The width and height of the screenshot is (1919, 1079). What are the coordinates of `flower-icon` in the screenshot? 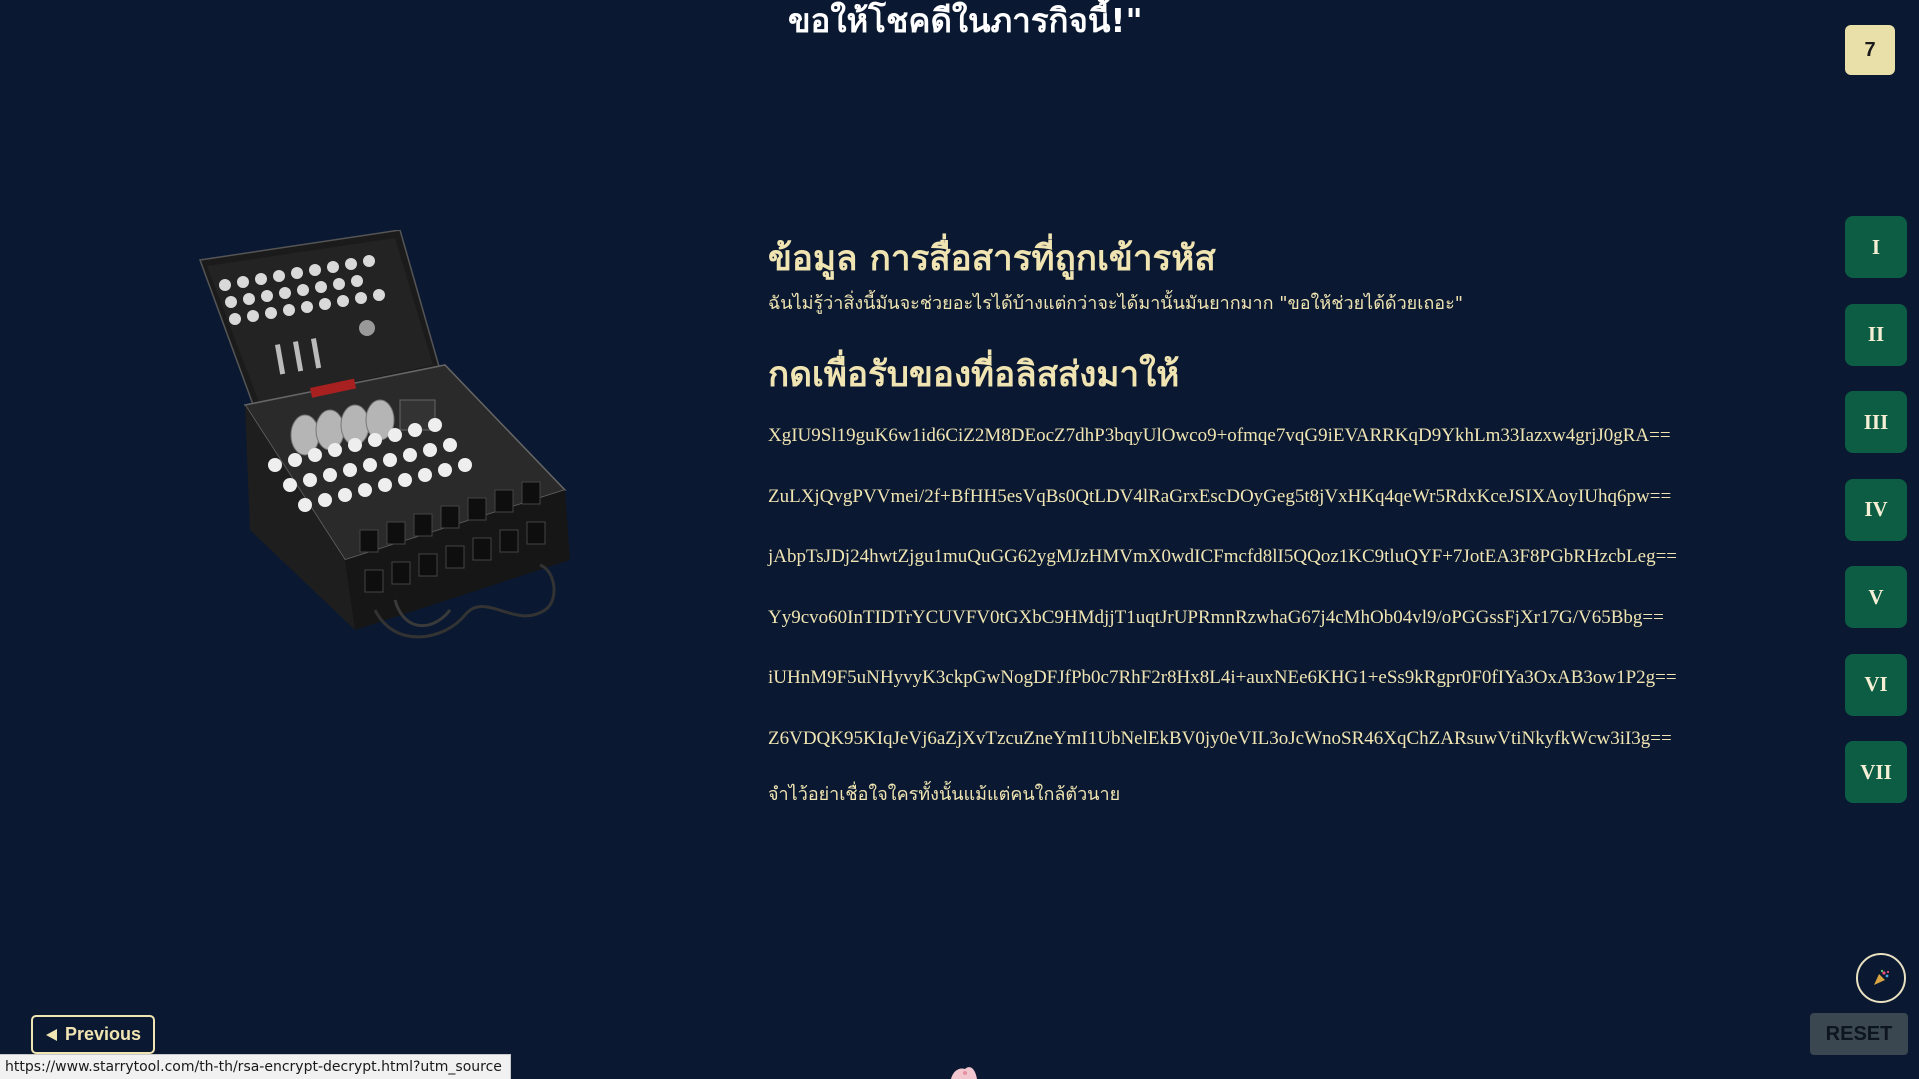 It's located at (964, 1073).